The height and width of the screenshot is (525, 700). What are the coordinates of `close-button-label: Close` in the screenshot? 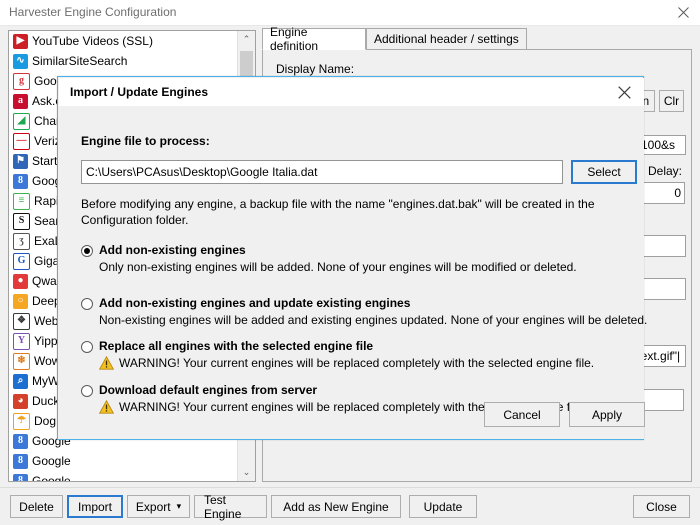 It's located at (661, 506).